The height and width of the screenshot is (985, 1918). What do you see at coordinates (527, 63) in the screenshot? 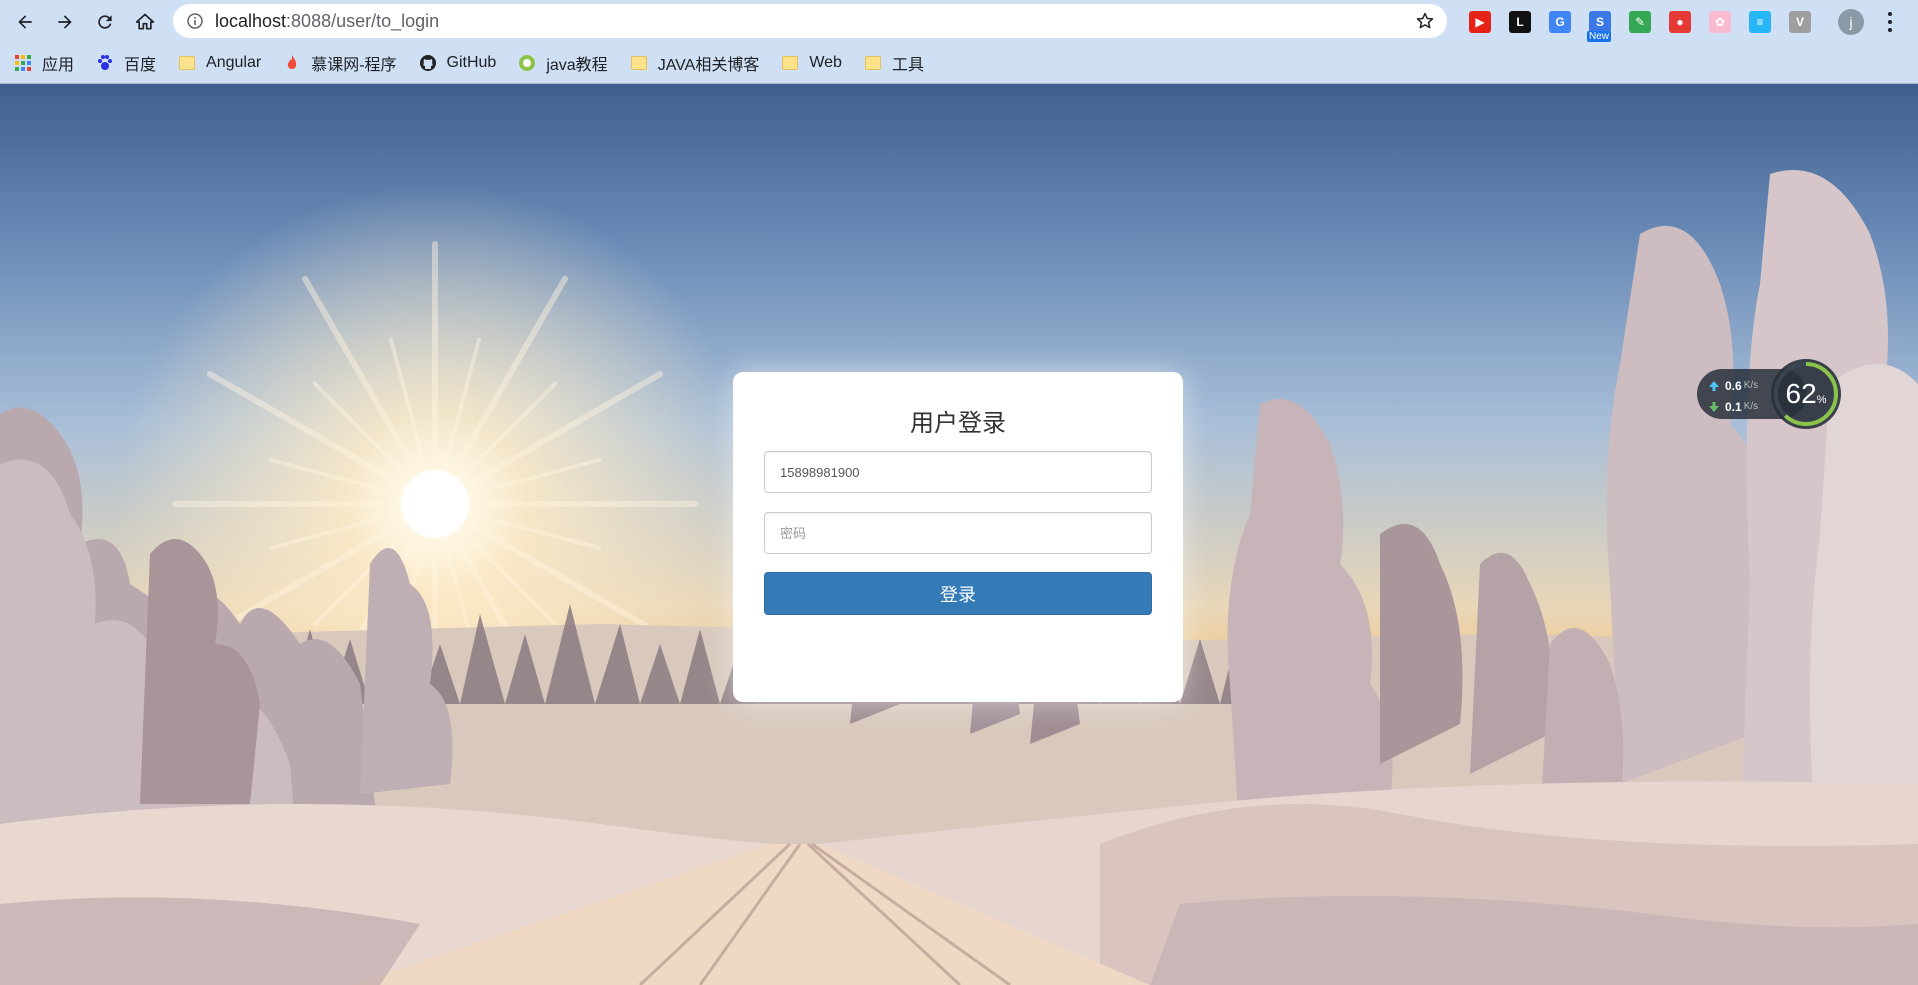
I see `green-circle-icon` at bounding box center [527, 63].